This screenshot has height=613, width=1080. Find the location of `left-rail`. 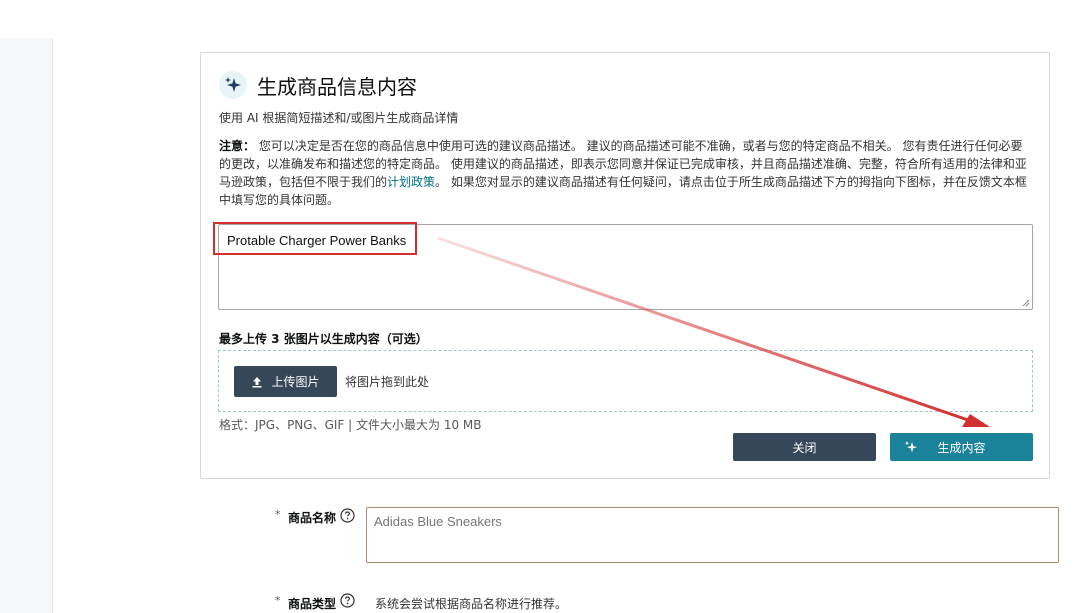

left-rail is located at coordinates (26, 325).